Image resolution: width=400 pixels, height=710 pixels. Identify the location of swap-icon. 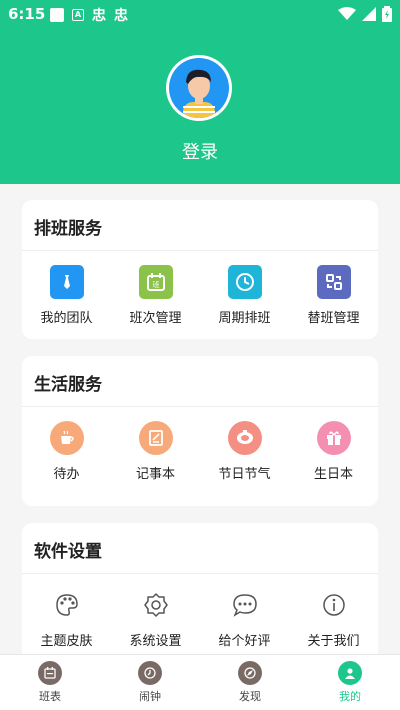
(333, 282).